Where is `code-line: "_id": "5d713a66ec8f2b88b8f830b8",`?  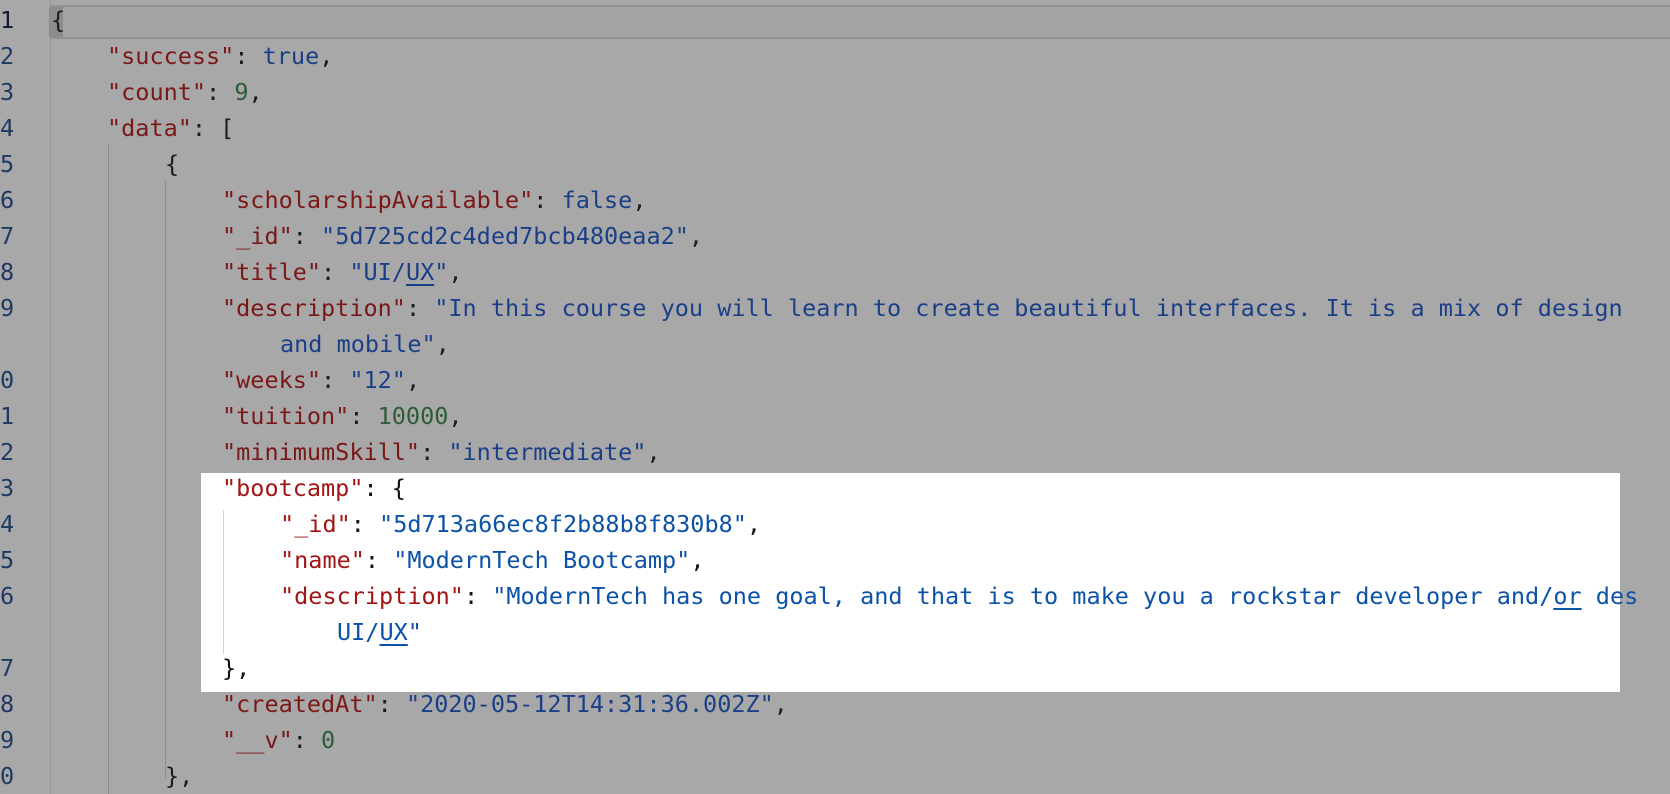 code-line: "_id": "5d713a66ec8f2b88b8f830b8", is located at coordinates (520, 524).